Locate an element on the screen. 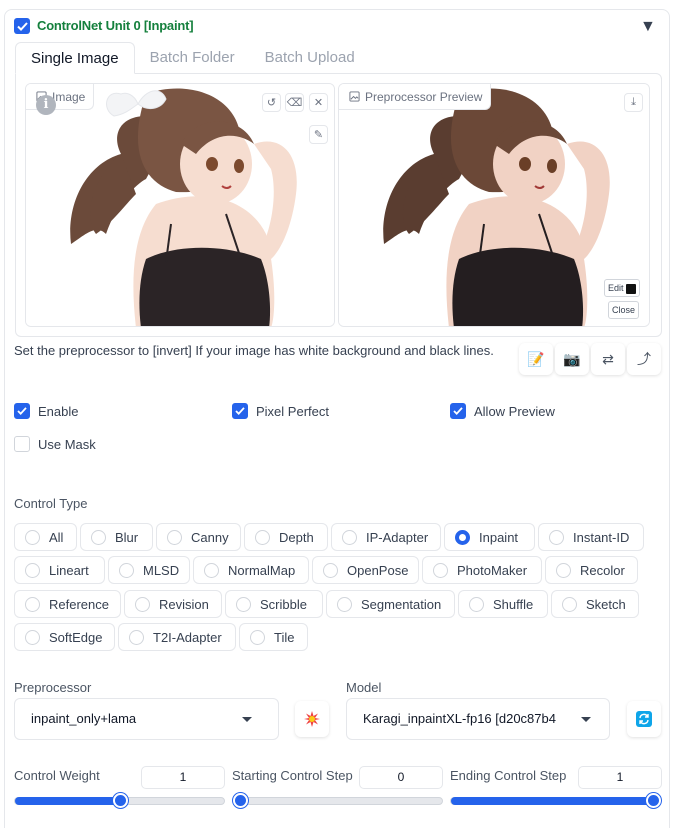  brush-icon: ✎ is located at coordinates (318, 134).